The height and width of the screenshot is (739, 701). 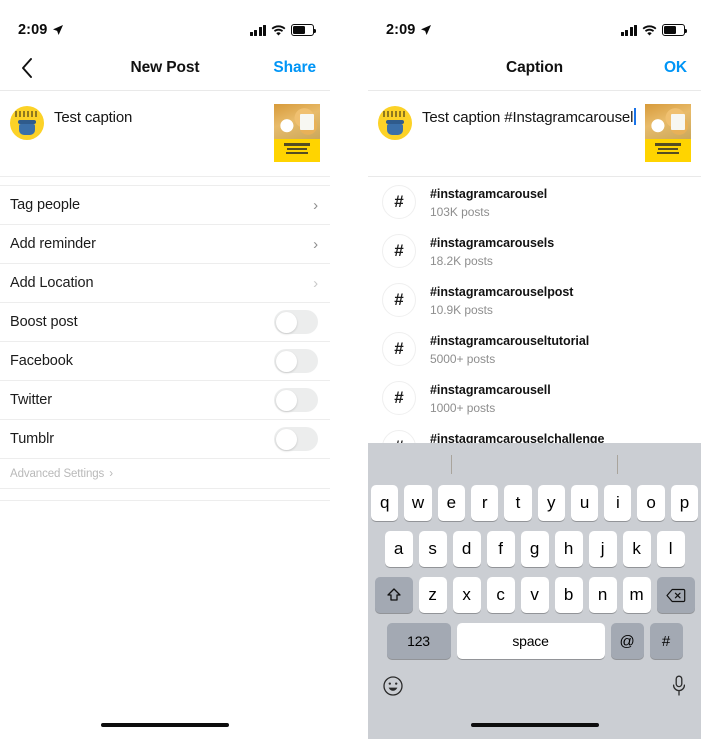 What do you see at coordinates (58, 30) in the screenshot?
I see `location-arrow-icon` at bounding box center [58, 30].